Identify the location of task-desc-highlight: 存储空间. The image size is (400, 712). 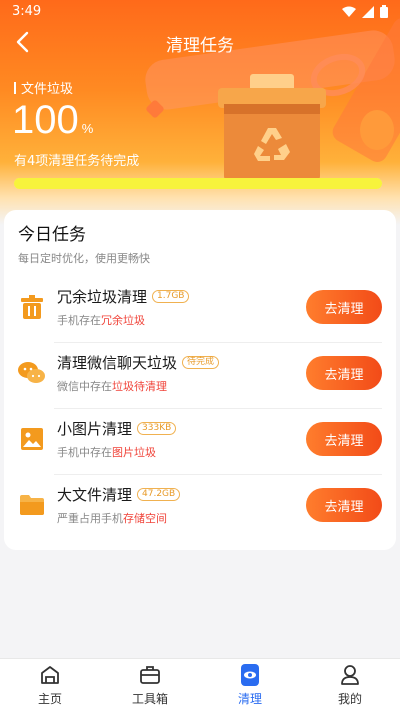
(145, 518).